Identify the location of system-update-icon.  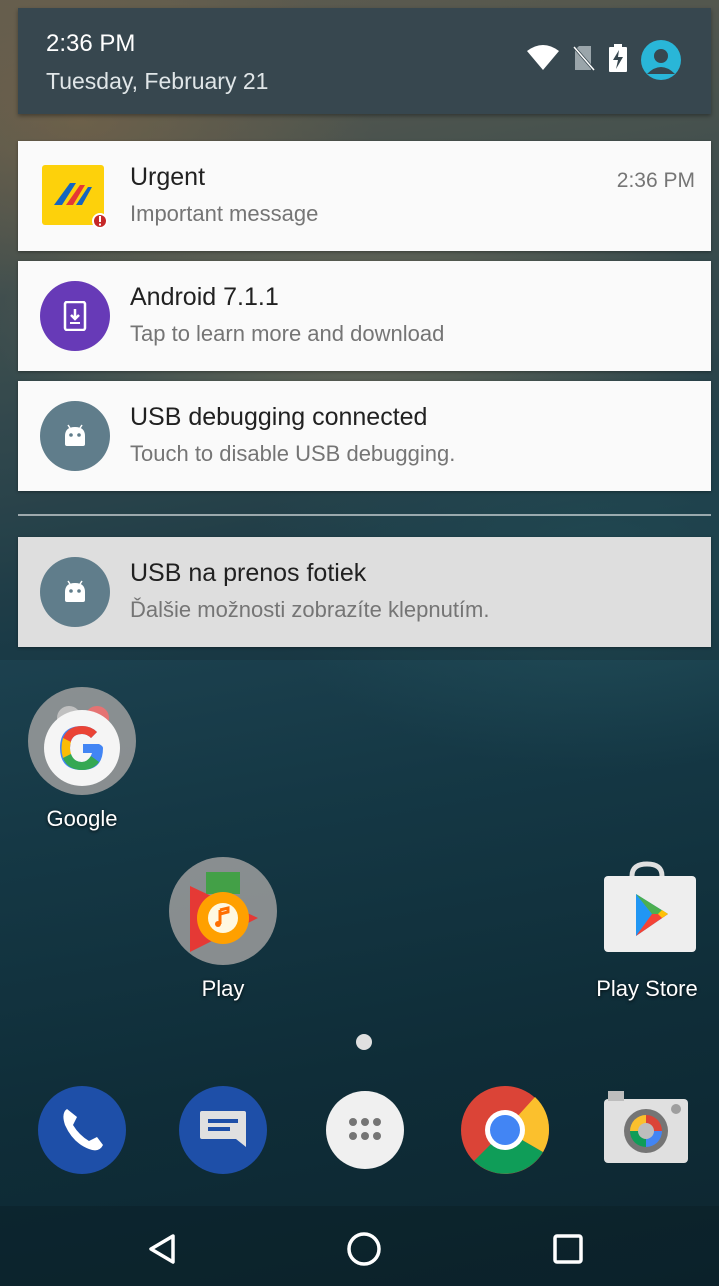
(75, 316).